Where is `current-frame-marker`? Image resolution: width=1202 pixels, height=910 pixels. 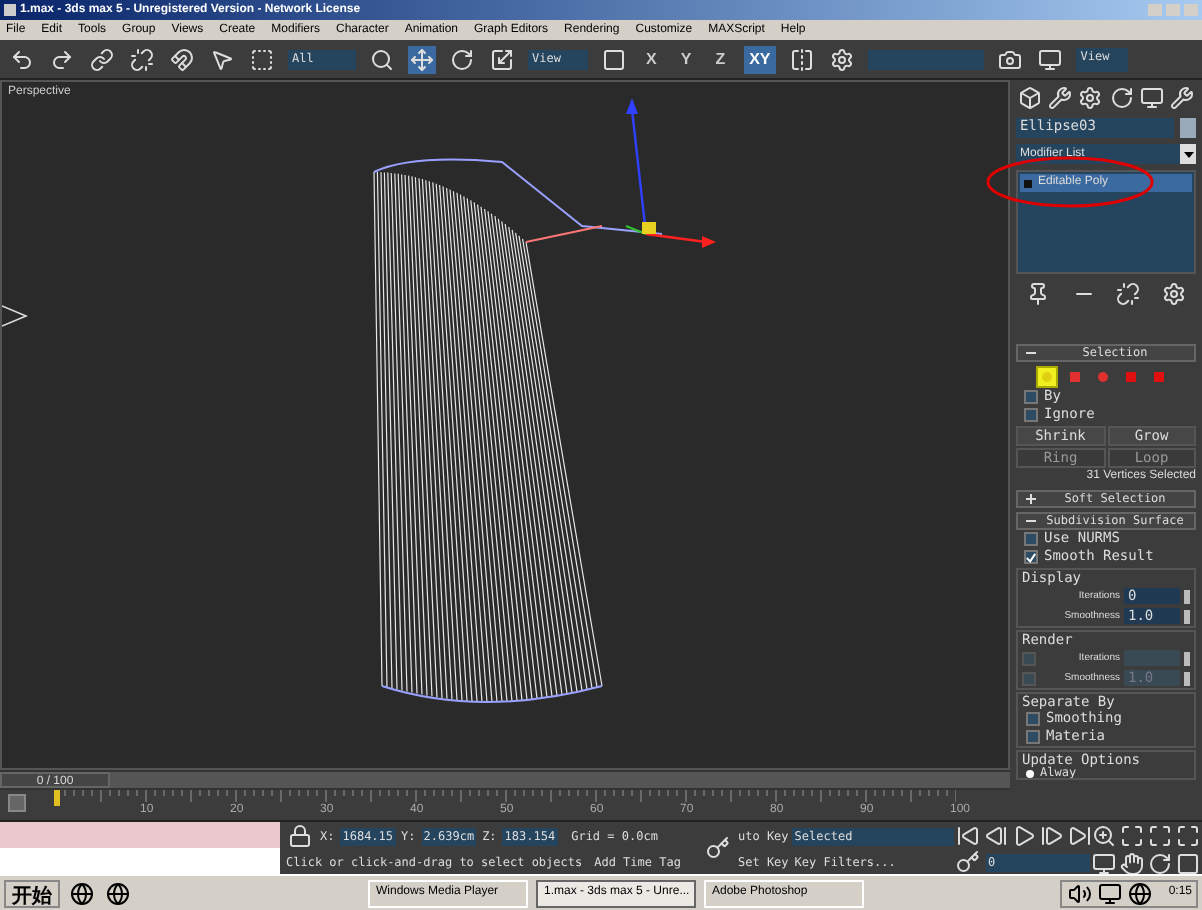
current-frame-marker is located at coordinates (57, 798).